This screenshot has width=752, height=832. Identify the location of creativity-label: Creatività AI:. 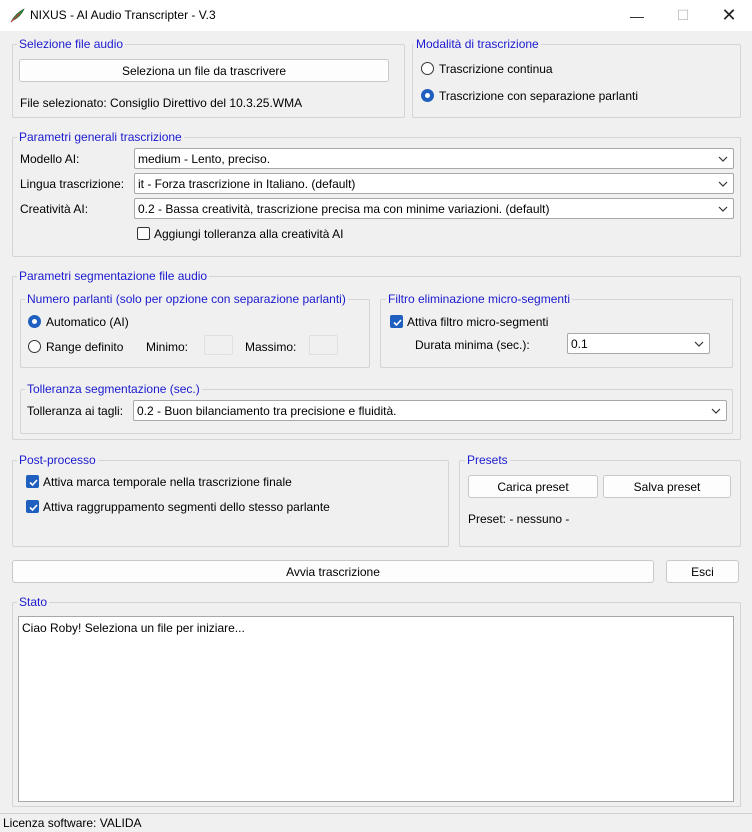
(54, 209).